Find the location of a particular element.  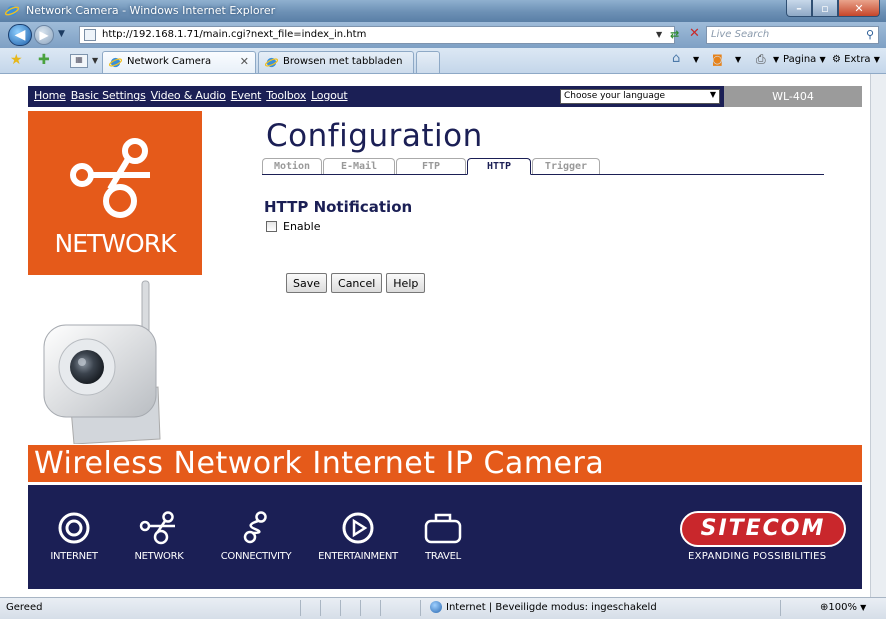

new-tab-button is located at coordinates (428, 62).